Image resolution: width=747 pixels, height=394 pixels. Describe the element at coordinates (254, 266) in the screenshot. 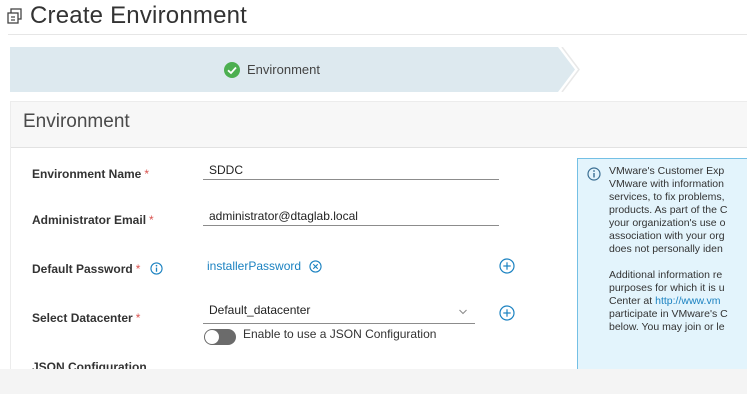

I see `password-reference-link: installerPassword` at that location.